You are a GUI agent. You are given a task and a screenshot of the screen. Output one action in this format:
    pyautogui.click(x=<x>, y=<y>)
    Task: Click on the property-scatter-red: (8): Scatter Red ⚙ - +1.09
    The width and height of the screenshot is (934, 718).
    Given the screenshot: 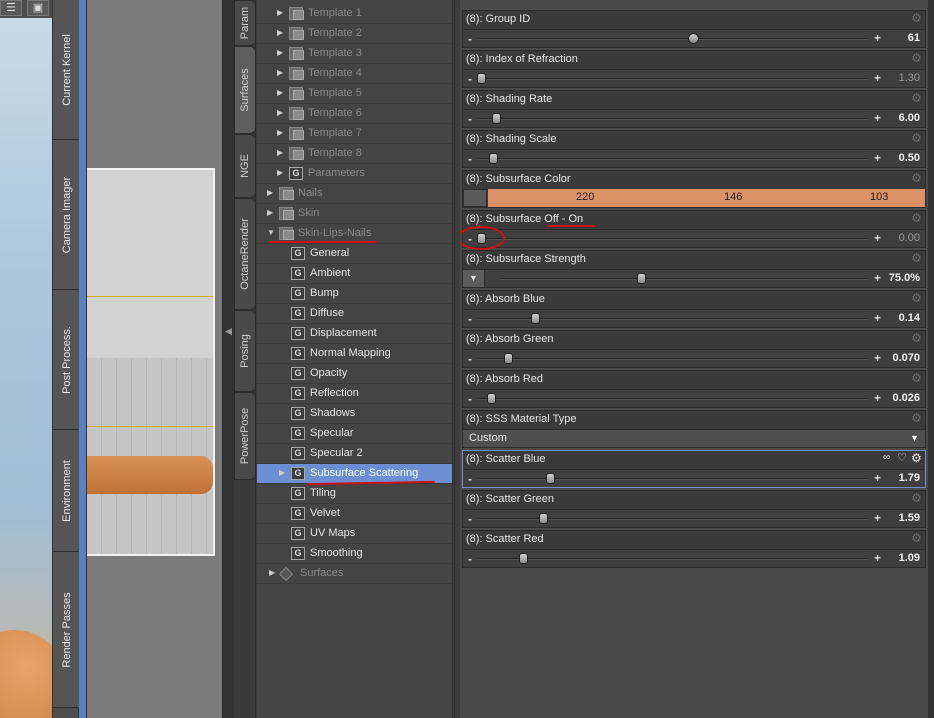 What is the action you would take?
    pyautogui.click(x=694, y=549)
    